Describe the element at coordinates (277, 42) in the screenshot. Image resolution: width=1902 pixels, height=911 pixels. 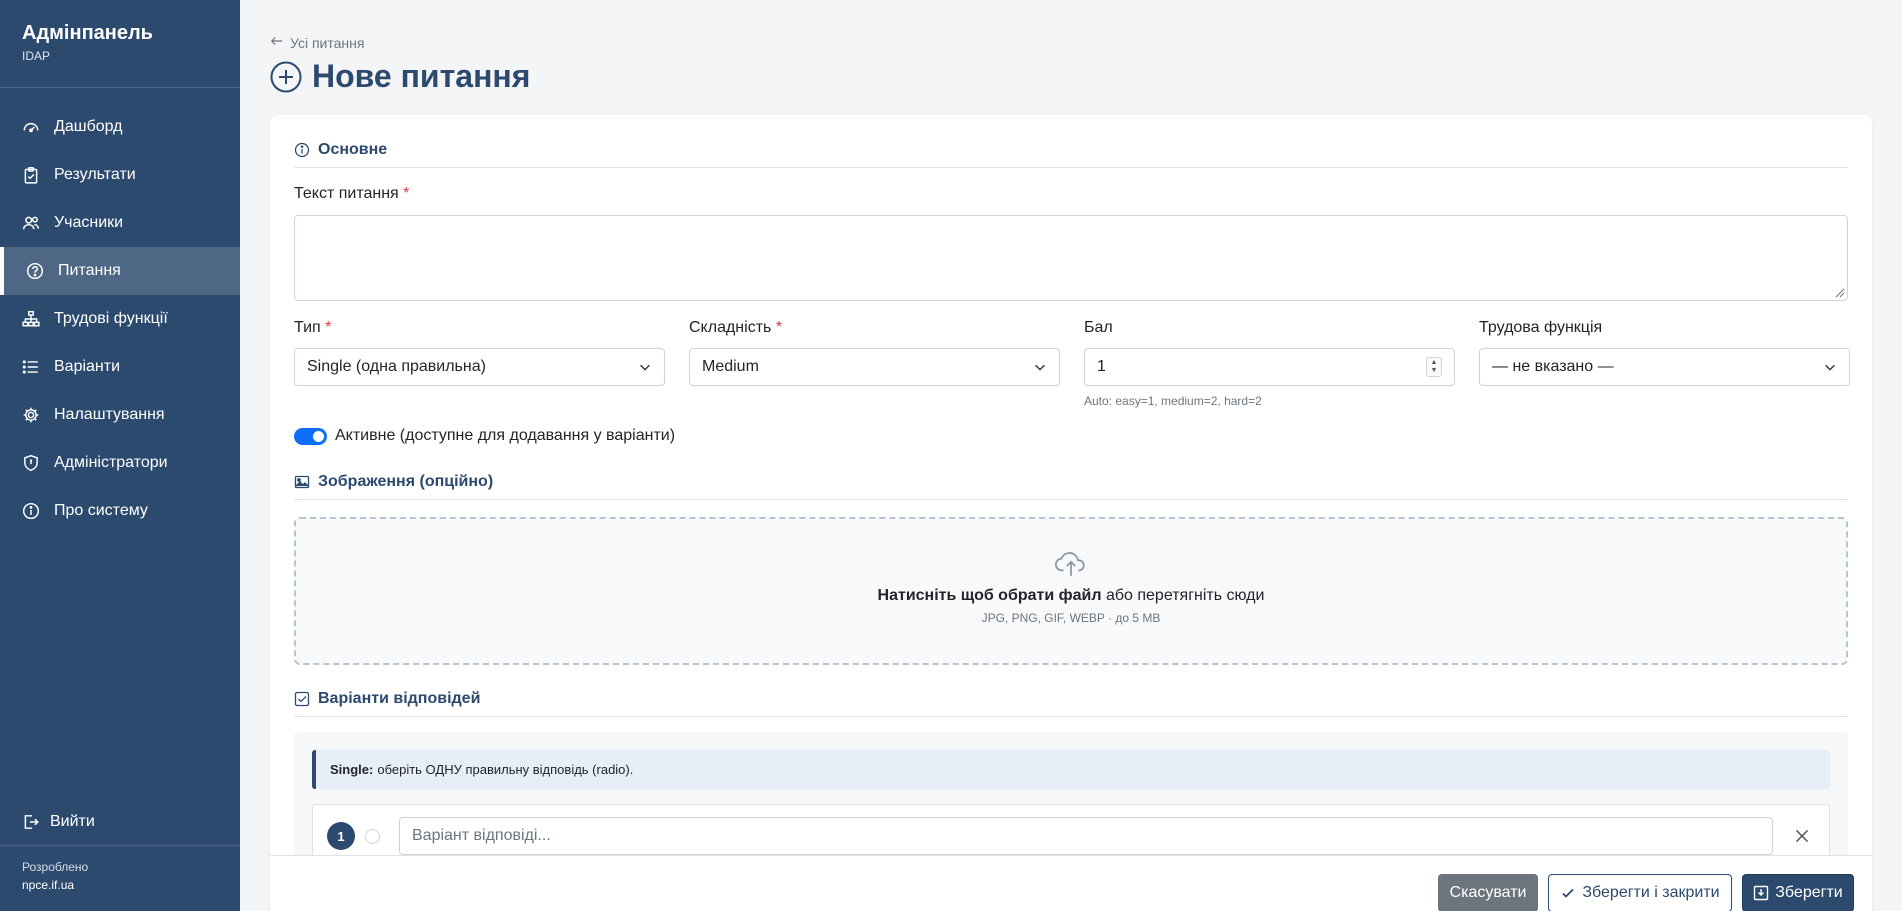
I see `arrow-left-icon` at that location.